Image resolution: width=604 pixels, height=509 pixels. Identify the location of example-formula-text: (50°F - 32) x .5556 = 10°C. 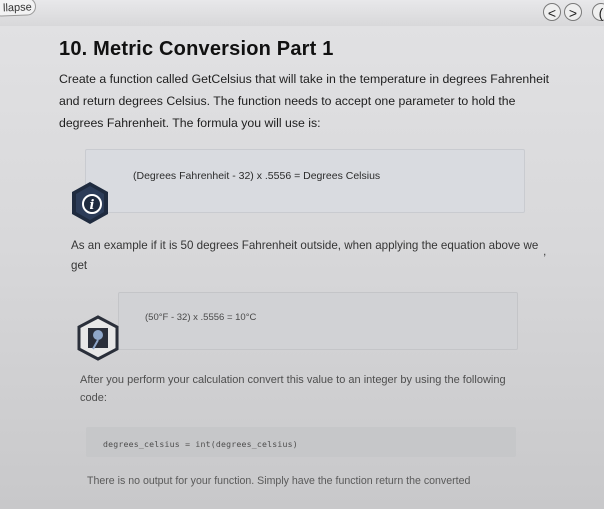
(201, 317).